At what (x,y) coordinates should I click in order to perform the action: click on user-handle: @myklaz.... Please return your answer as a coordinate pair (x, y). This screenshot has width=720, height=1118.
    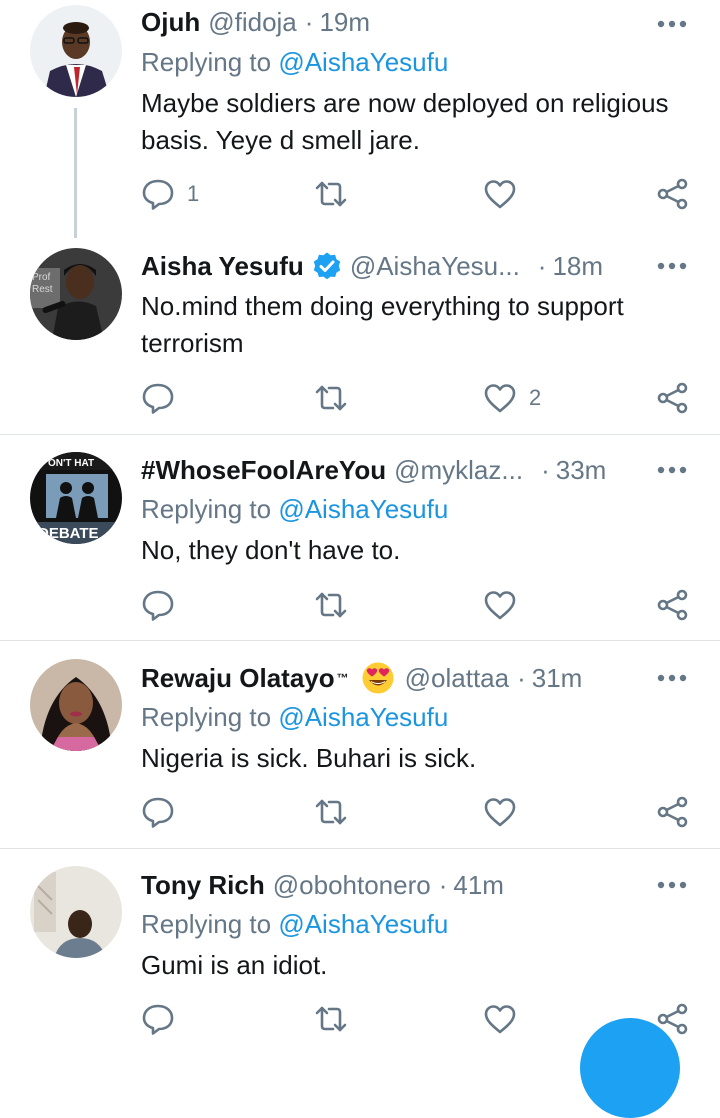
    Looking at the image, I should click on (458, 470).